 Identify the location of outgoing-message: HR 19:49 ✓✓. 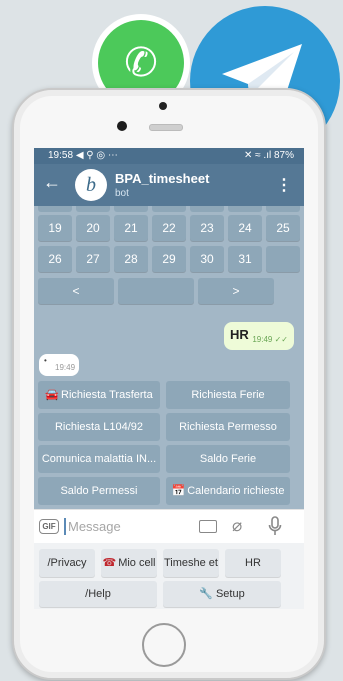
(259, 336).